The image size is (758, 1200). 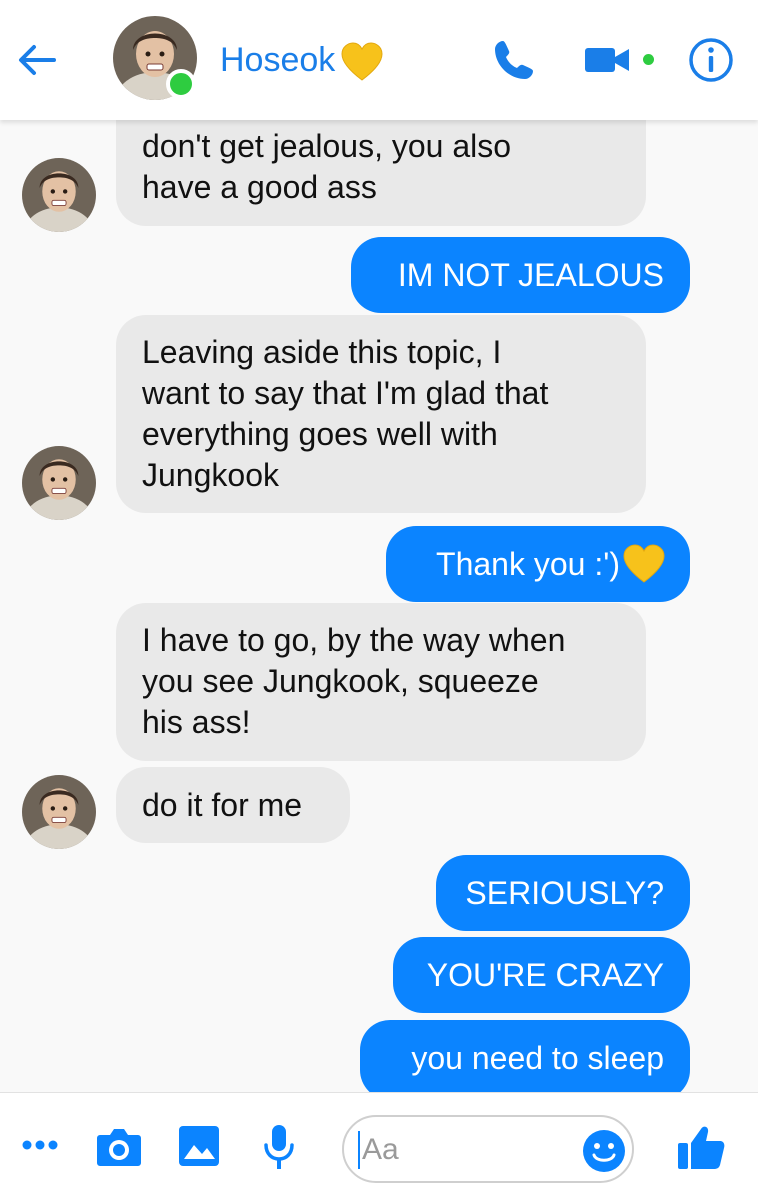 What do you see at coordinates (488, 1149) in the screenshot?
I see `message-input: Aa` at bounding box center [488, 1149].